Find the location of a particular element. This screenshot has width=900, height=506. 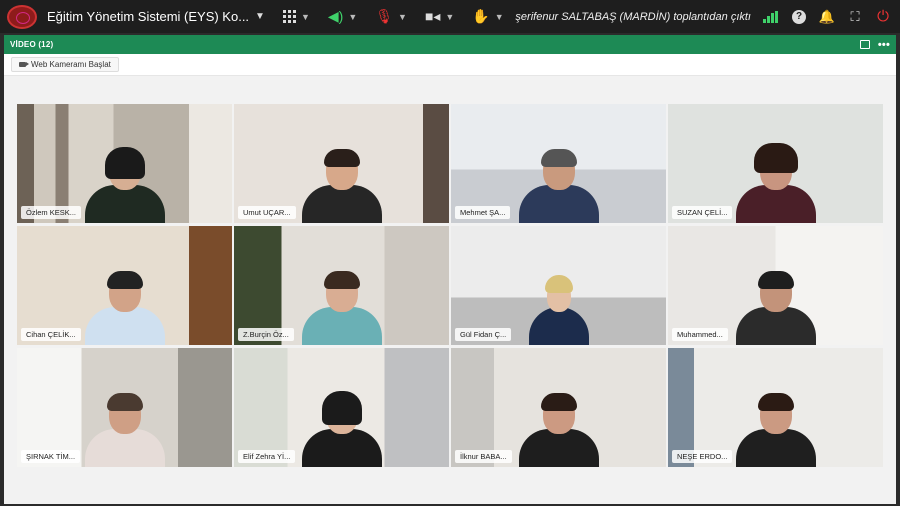

grid-icon is located at coordinates (289, 16).